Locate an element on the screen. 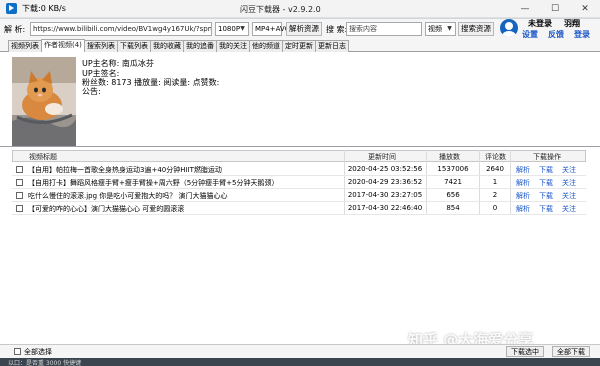 The width and height of the screenshot is (600, 366). parse-button: 解析资源 is located at coordinates (304, 29).